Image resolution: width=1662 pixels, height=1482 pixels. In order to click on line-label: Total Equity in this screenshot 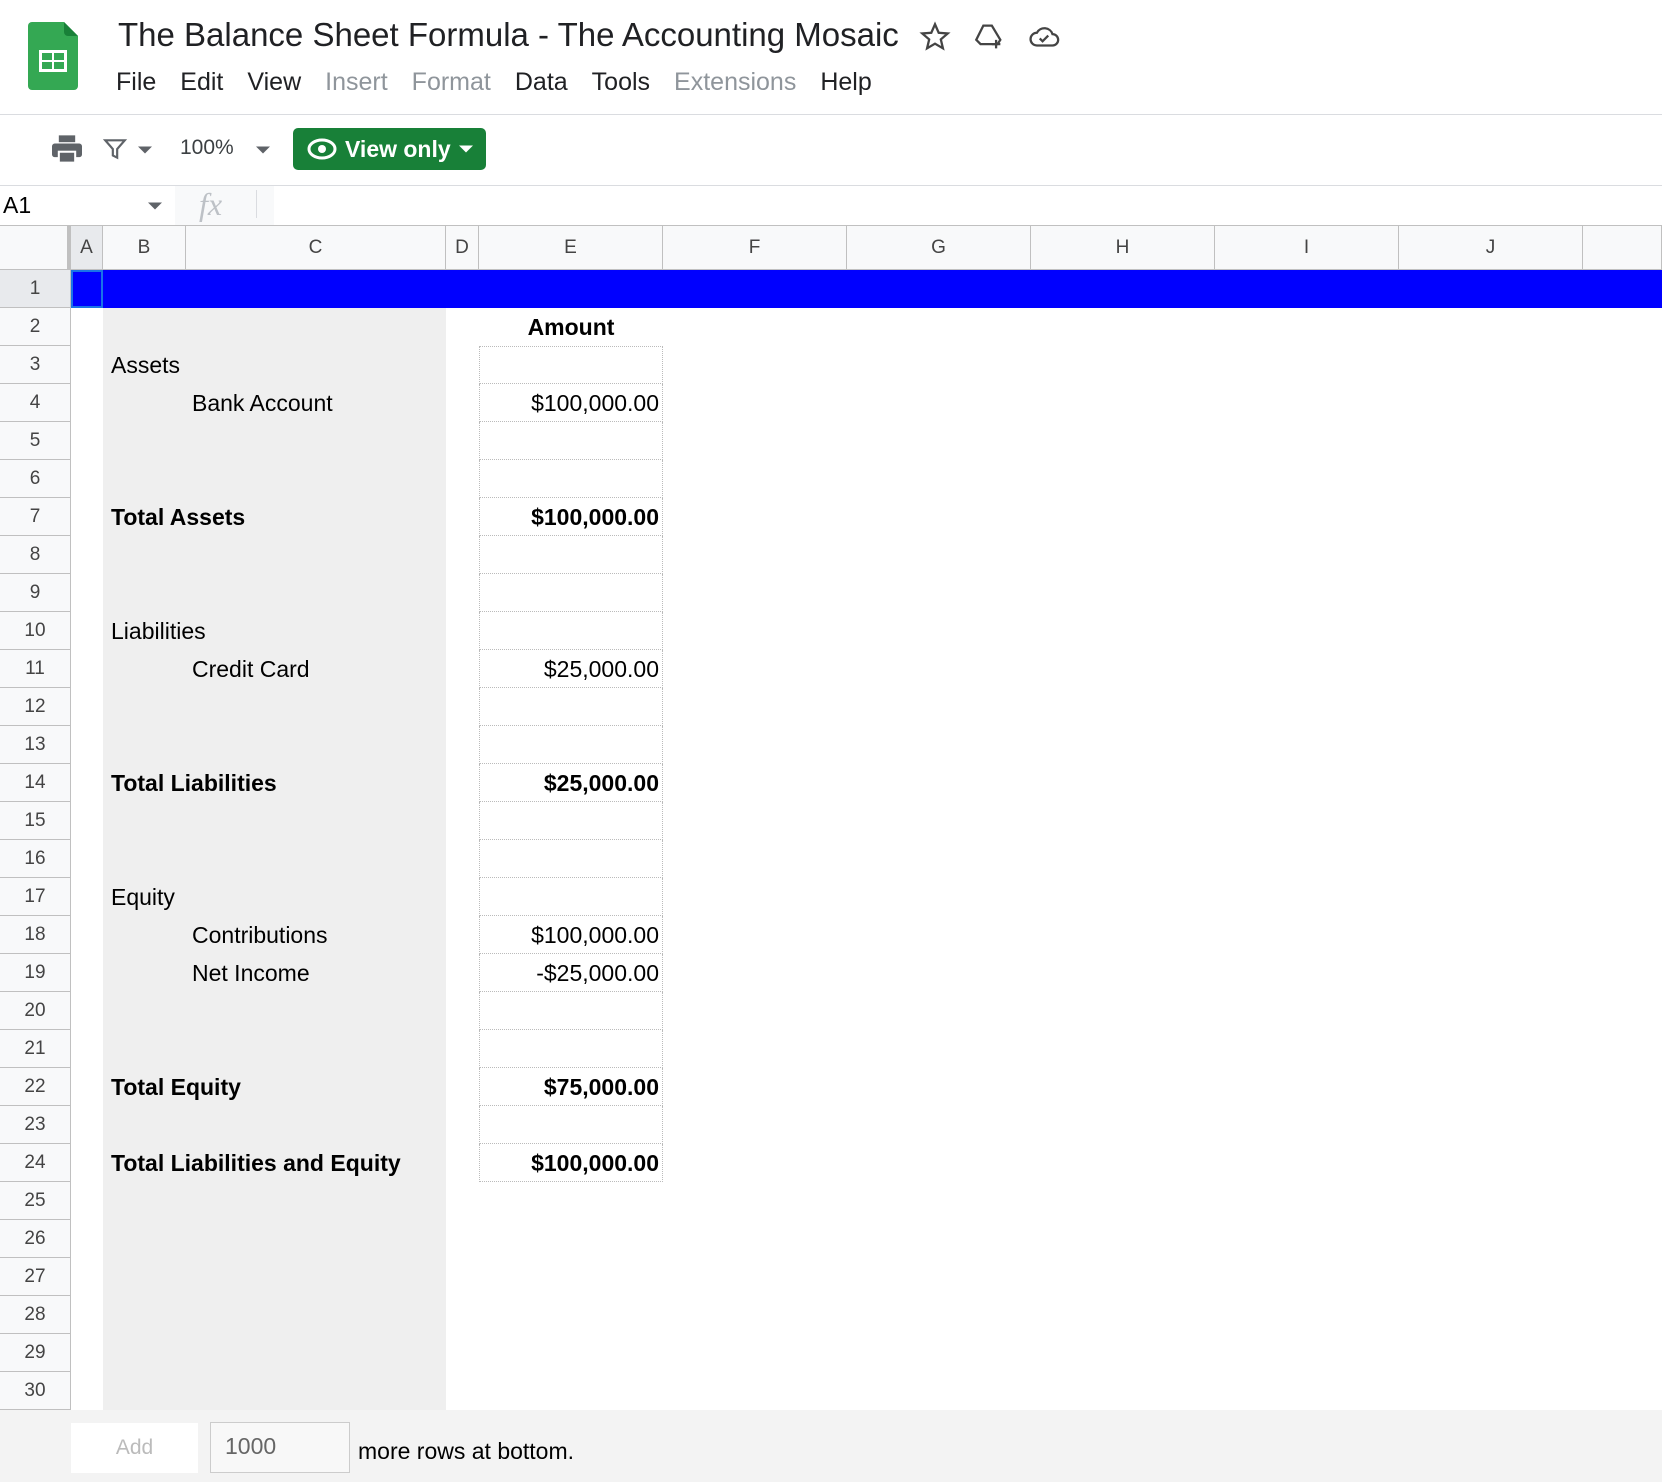, I will do `click(176, 1087)`.